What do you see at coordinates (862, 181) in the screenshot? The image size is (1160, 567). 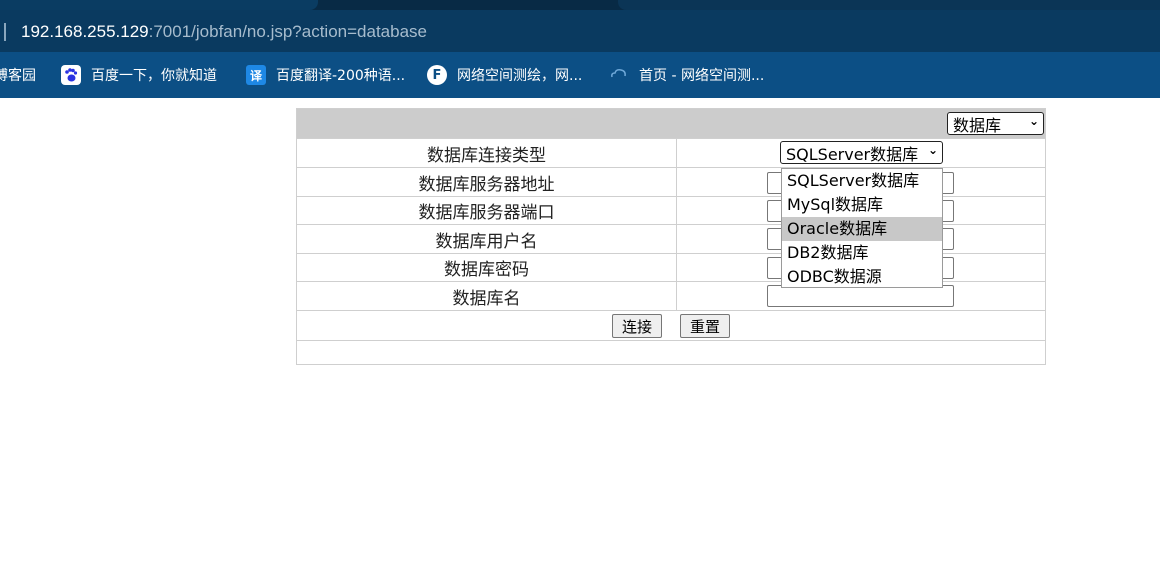 I see `dropdown-option: SQLServer数据库` at bounding box center [862, 181].